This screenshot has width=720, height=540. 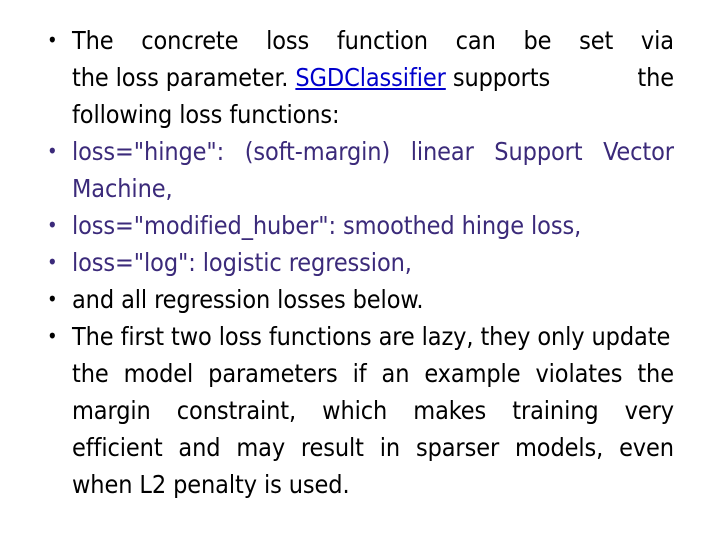 What do you see at coordinates (242, 262) in the screenshot?
I see `text-line: loss="log": logistic regression,` at bounding box center [242, 262].